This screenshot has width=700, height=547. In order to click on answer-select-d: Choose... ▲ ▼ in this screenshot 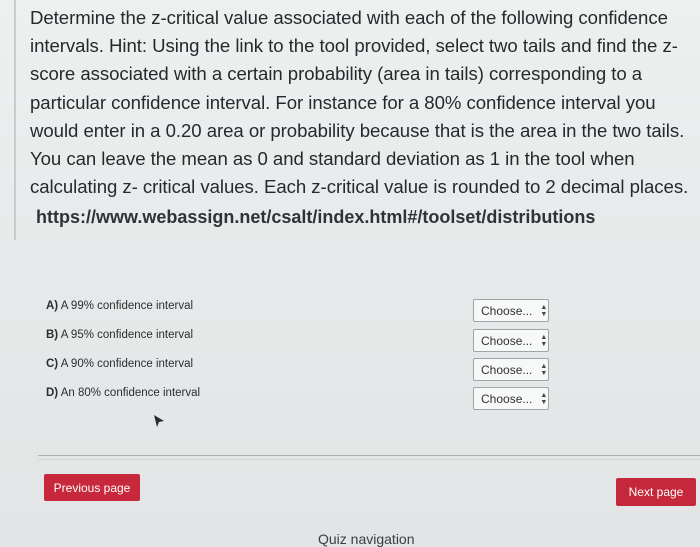, I will do `click(511, 398)`.